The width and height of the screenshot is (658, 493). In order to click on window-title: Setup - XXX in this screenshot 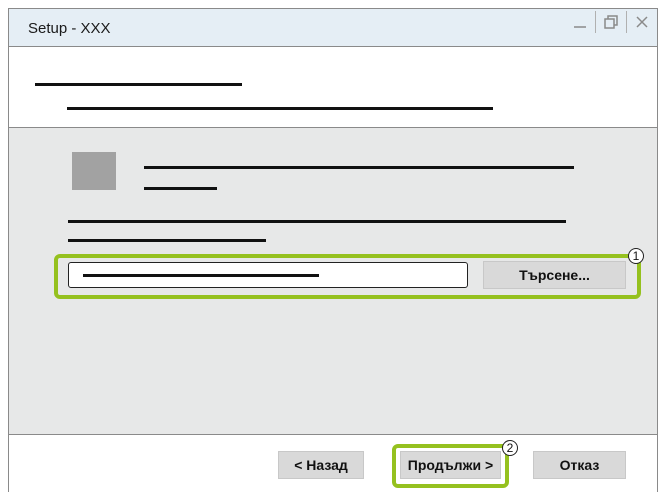, I will do `click(69, 28)`.